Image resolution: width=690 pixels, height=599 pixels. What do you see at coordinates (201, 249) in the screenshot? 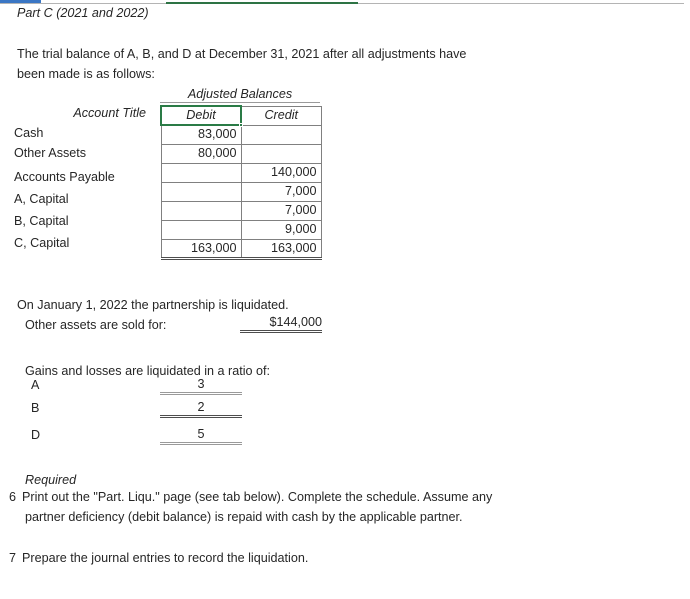
I see `cell-total-debit: 163,000` at bounding box center [201, 249].